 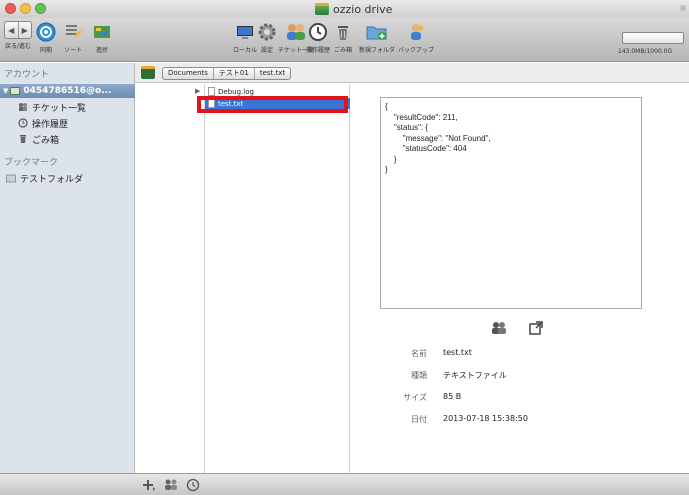 What do you see at coordinates (415, 397) in the screenshot?
I see `info-size-label: サイズ` at bounding box center [415, 397].